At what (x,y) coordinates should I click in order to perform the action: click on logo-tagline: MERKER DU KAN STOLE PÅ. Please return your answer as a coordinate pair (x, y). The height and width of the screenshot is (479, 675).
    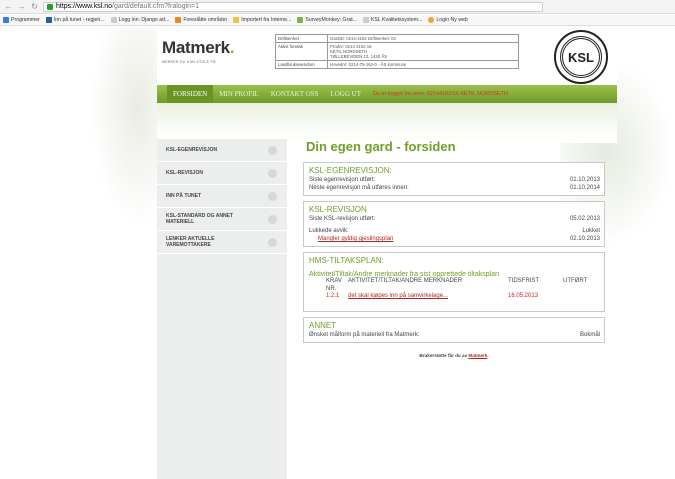
    Looking at the image, I should click on (189, 62).